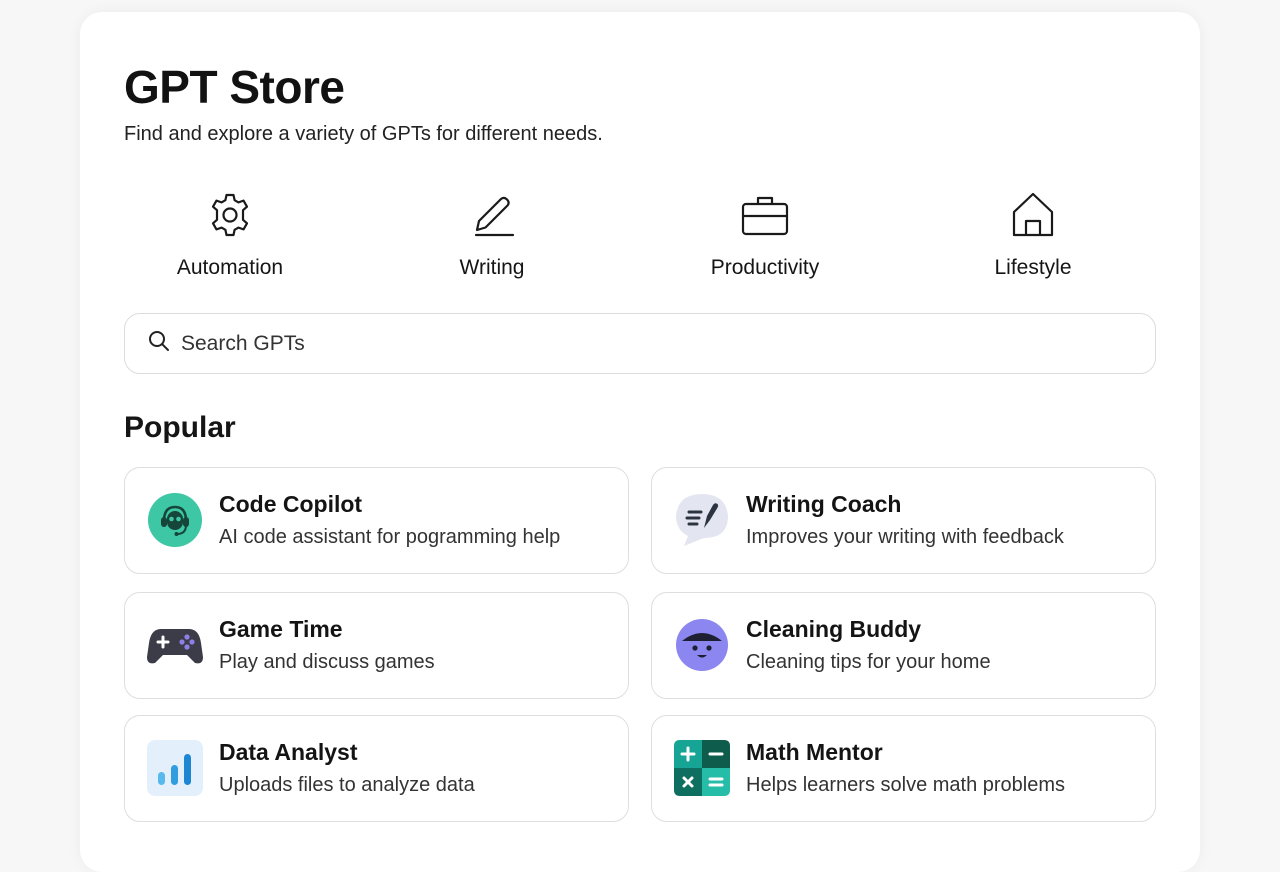  I want to click on search-input, so click(631, 343).